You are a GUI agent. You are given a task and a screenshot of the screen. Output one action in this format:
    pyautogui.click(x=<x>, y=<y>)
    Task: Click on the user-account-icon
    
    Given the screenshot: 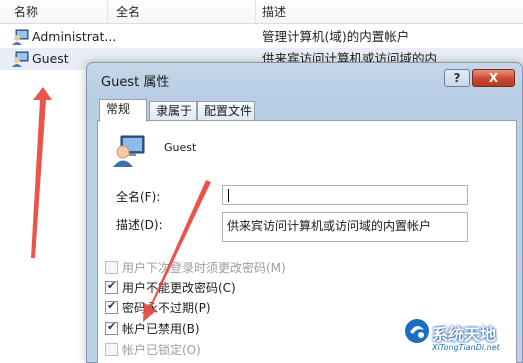 What is the action you would take?
    pyautogui.click(x=129, y=151)
    